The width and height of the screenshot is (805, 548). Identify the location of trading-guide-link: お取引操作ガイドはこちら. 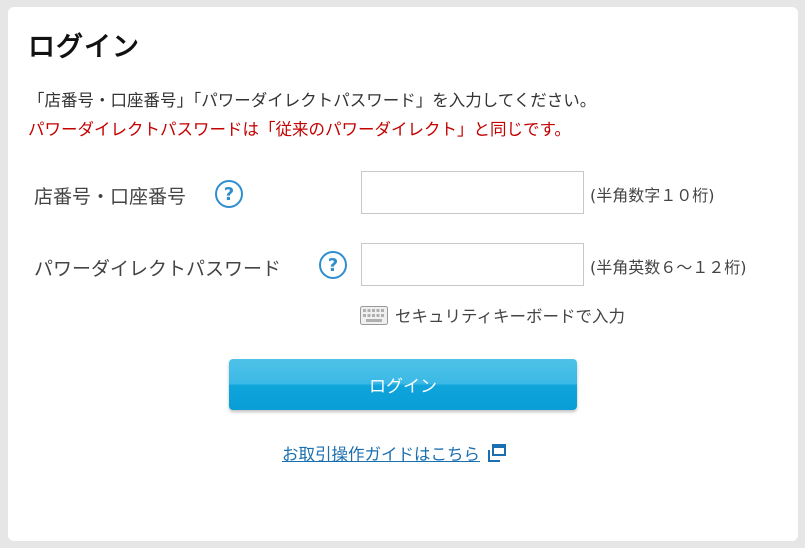
(394, 453).